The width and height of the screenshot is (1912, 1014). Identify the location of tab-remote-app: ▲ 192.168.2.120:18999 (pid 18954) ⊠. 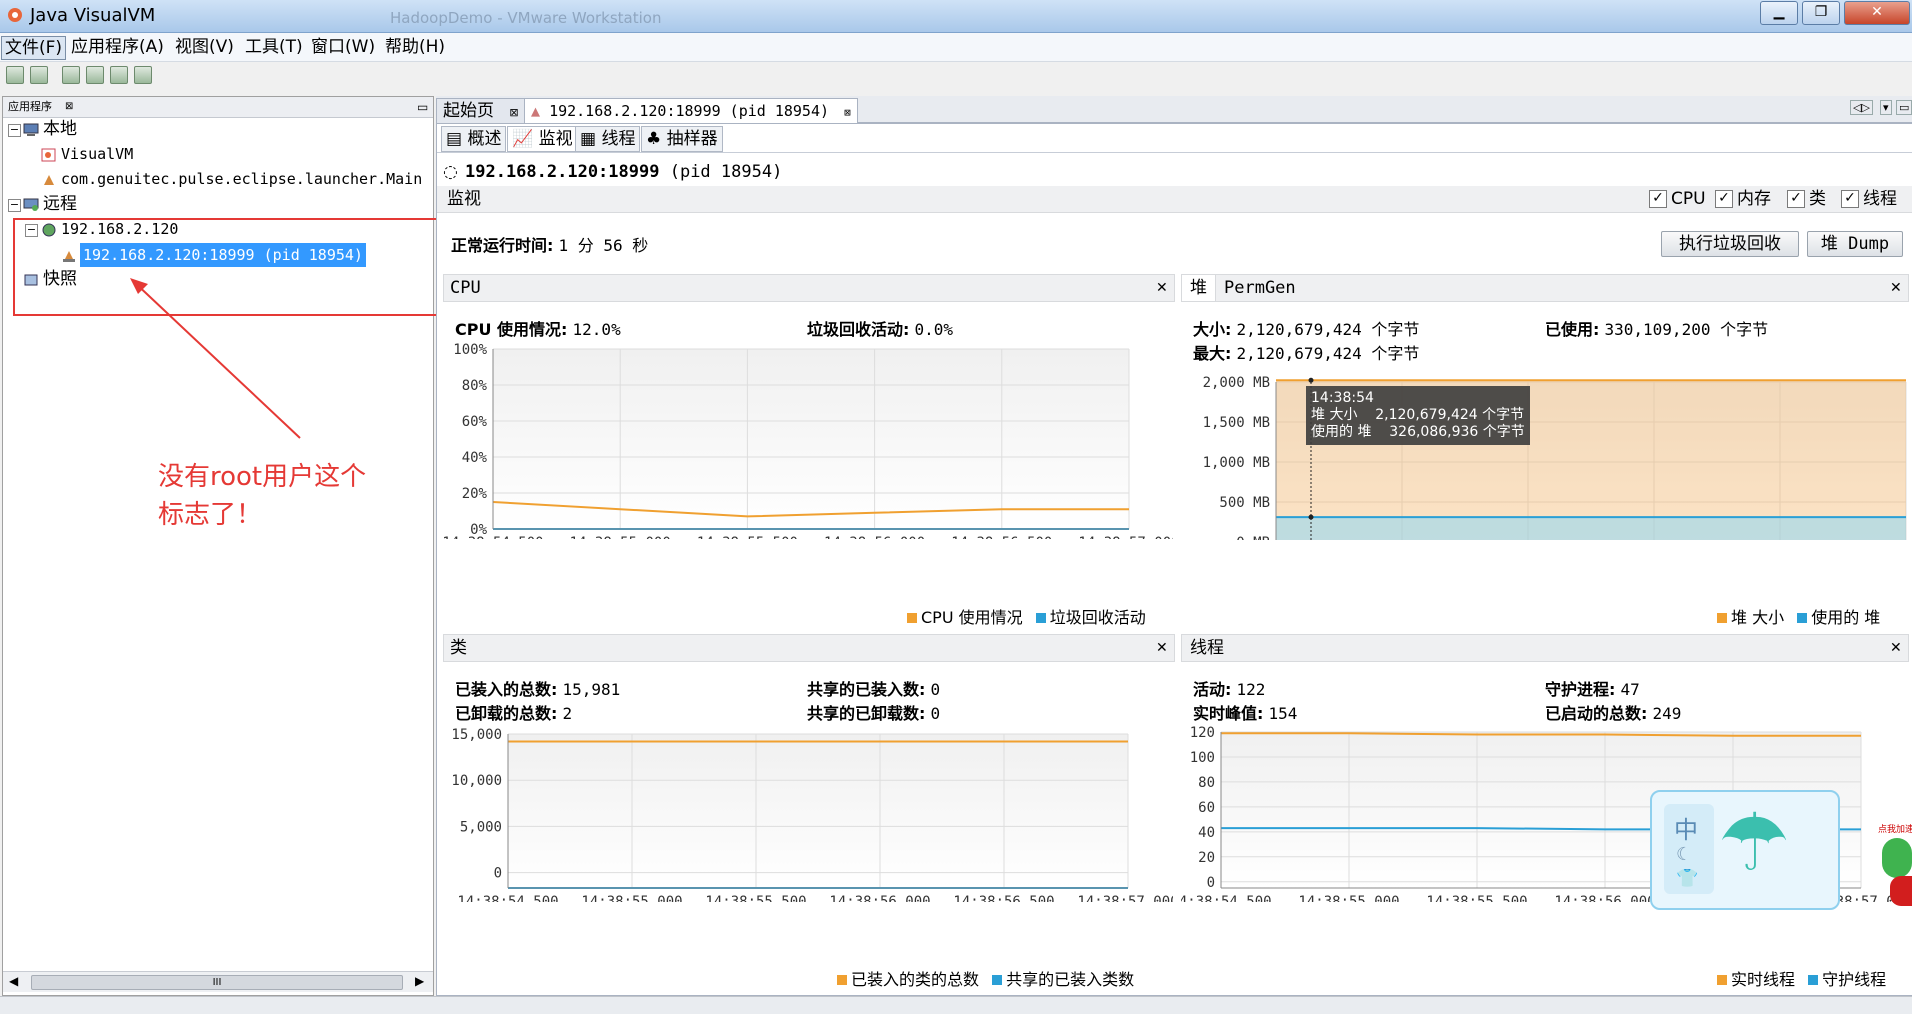
(691, 110).